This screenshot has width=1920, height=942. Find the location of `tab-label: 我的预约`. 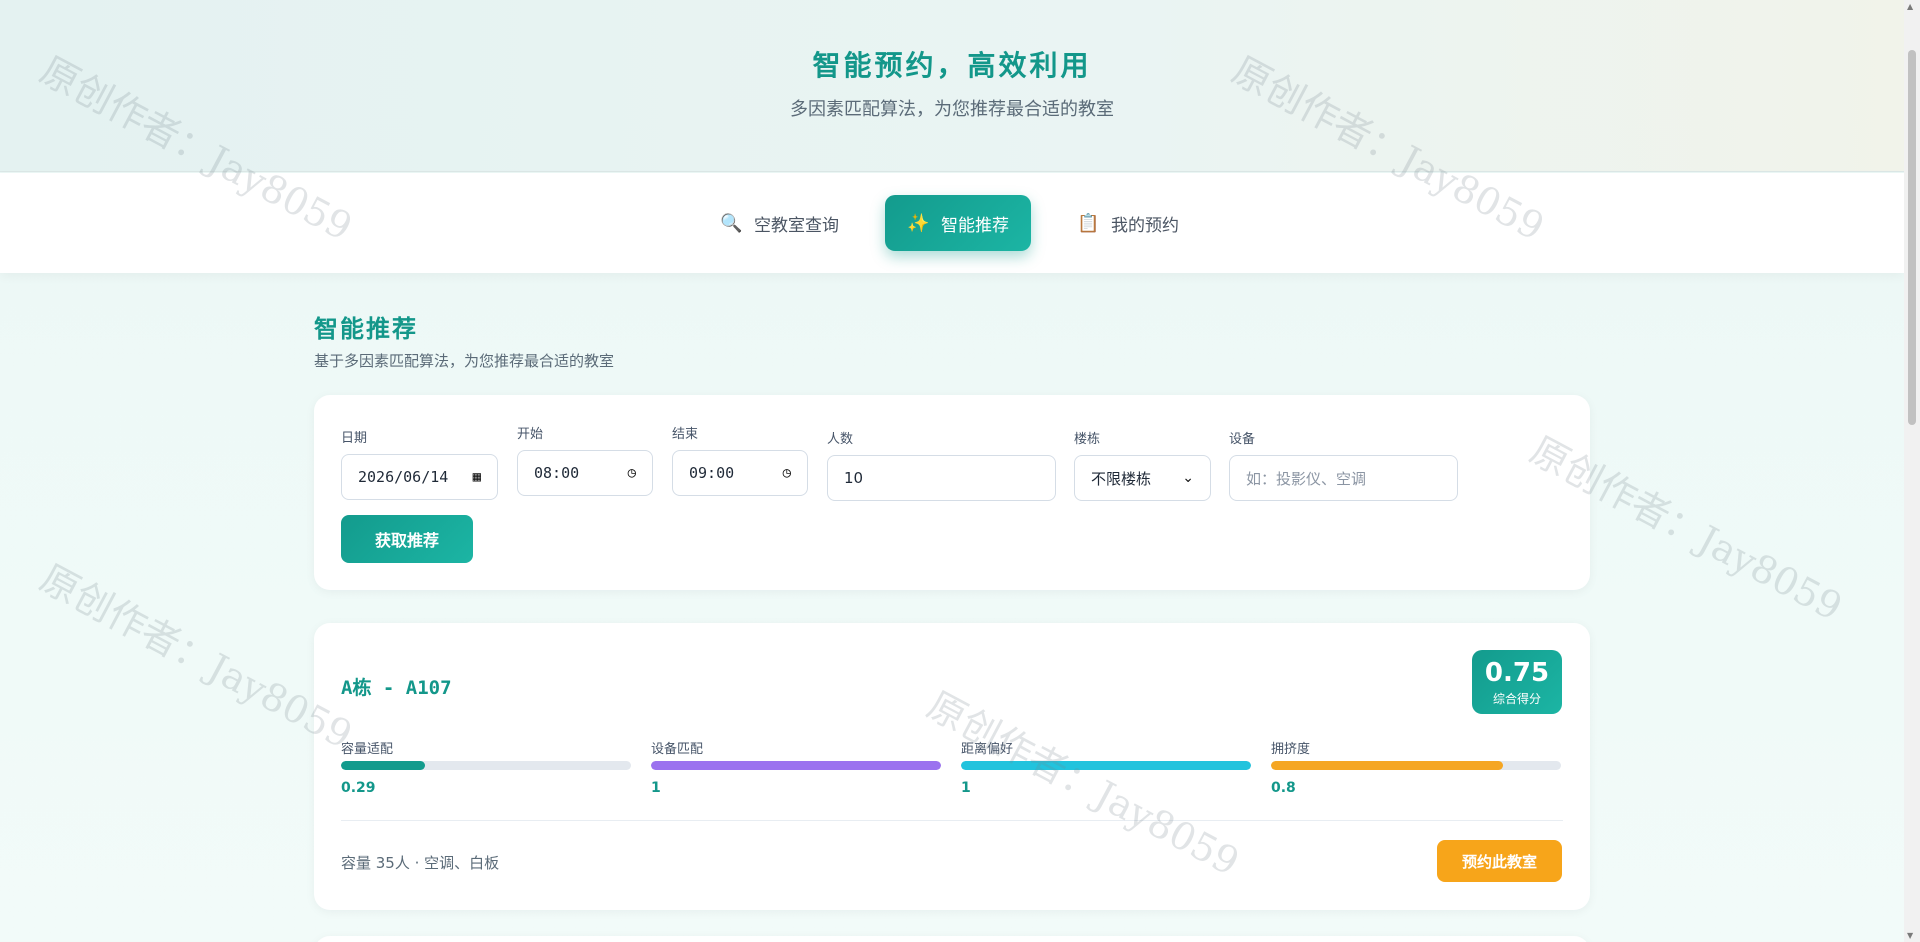

tab-label: 我的预约 is located at coordinates (1145, 225).